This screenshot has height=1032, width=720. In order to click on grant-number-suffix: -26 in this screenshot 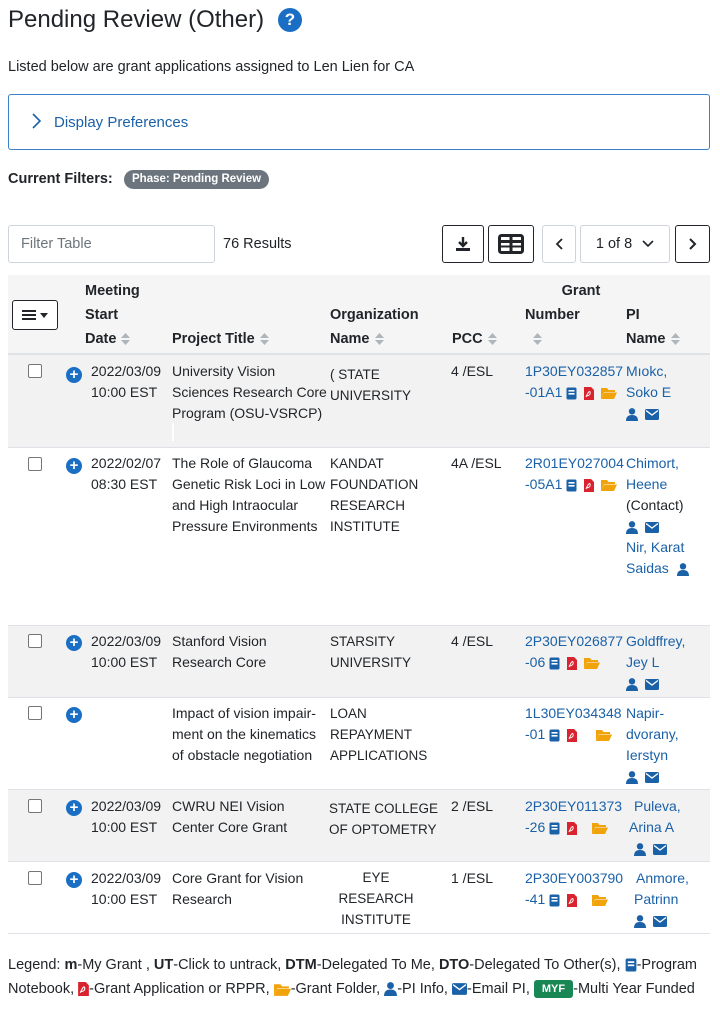, I will do `click(535, 827)`.